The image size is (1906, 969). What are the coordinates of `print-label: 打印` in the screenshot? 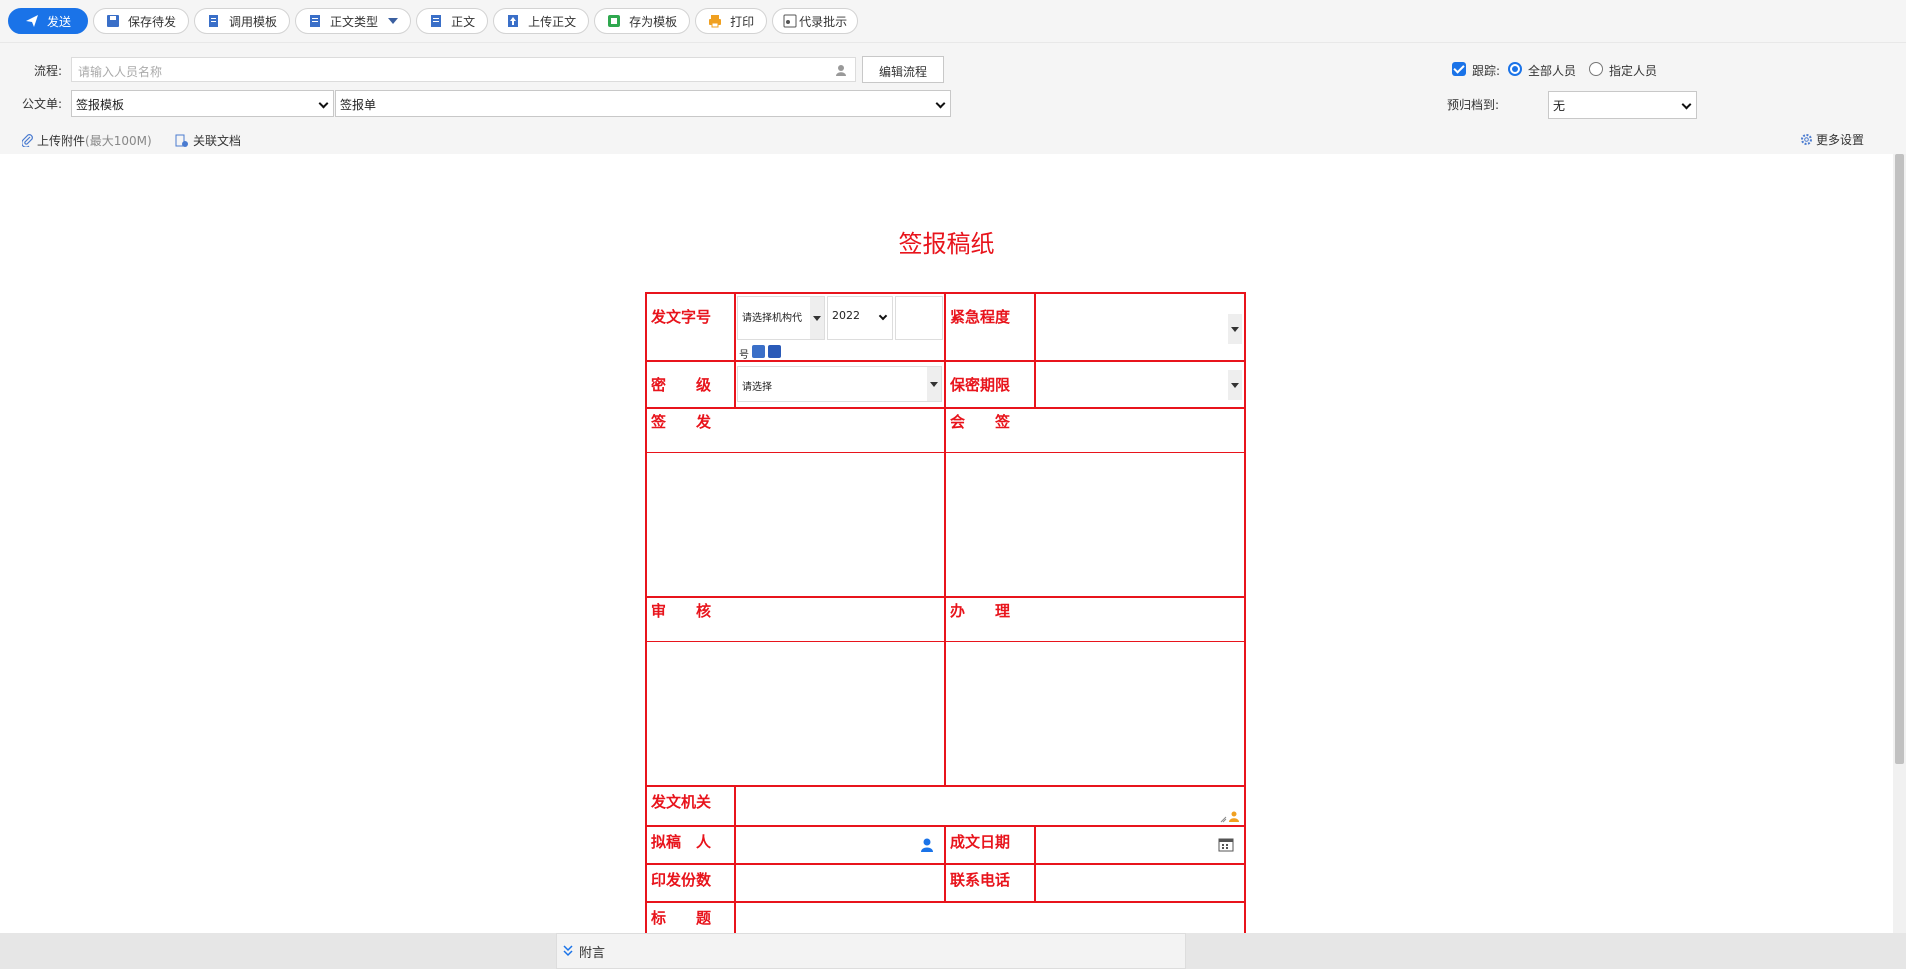 It's located at (742, 21).